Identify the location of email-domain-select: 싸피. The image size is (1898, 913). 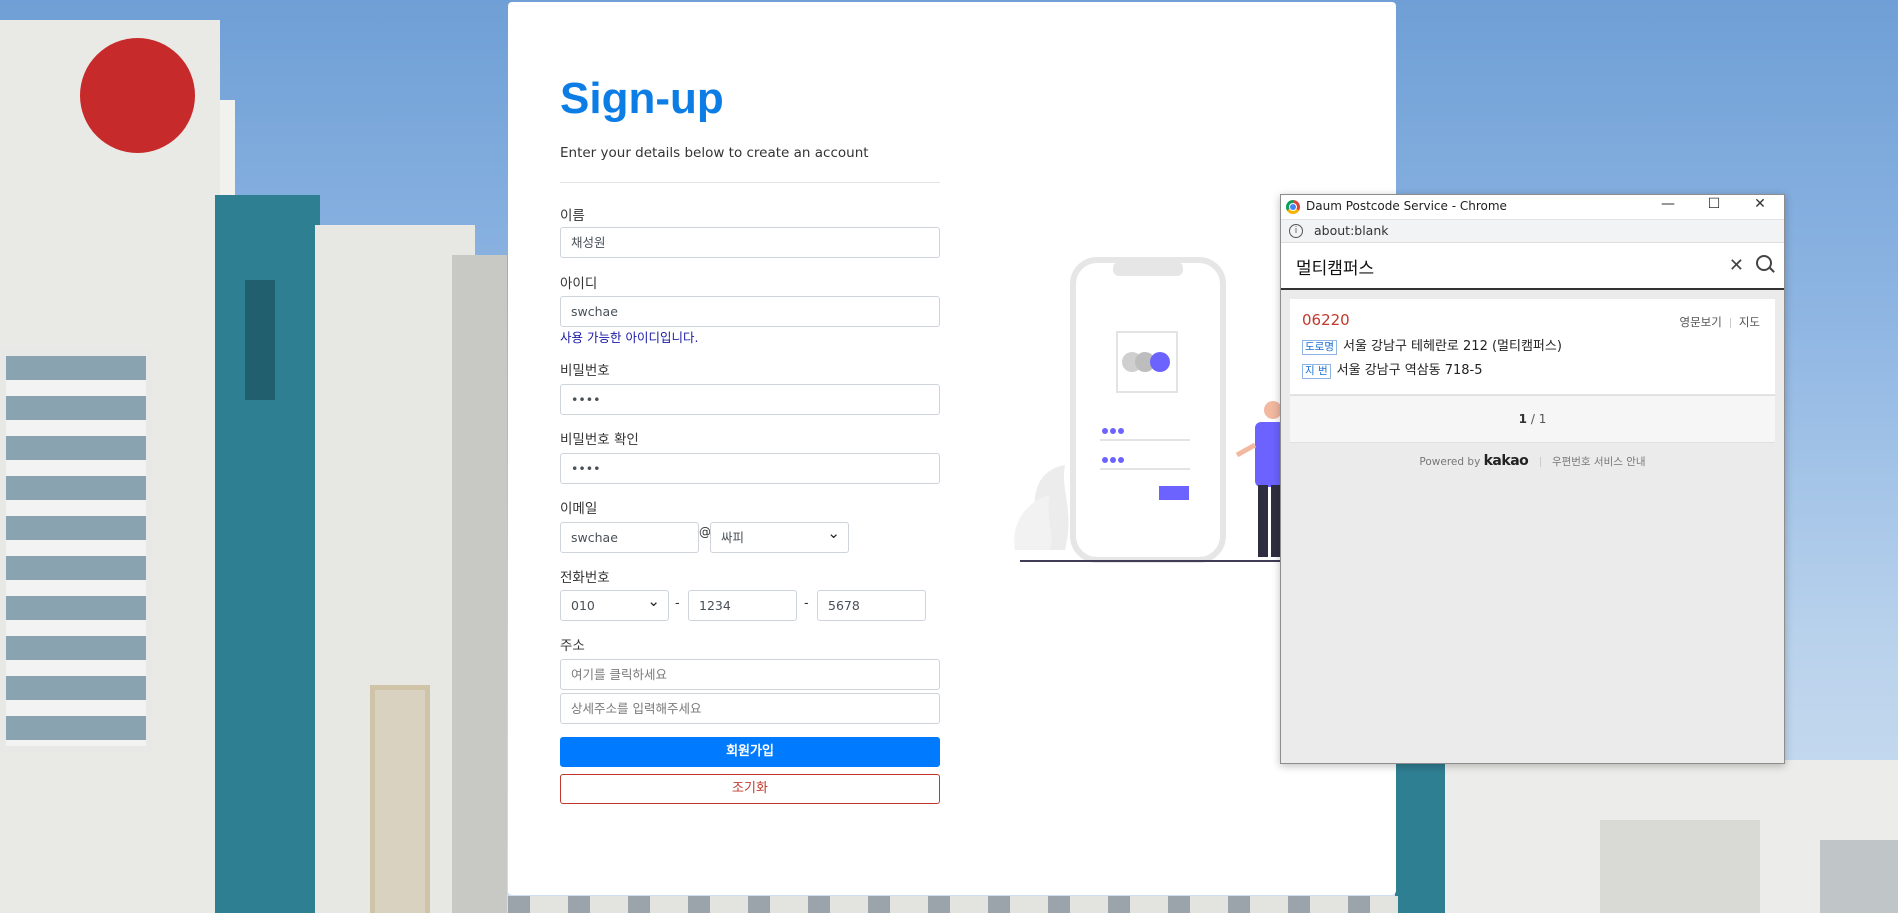
(779, 536).